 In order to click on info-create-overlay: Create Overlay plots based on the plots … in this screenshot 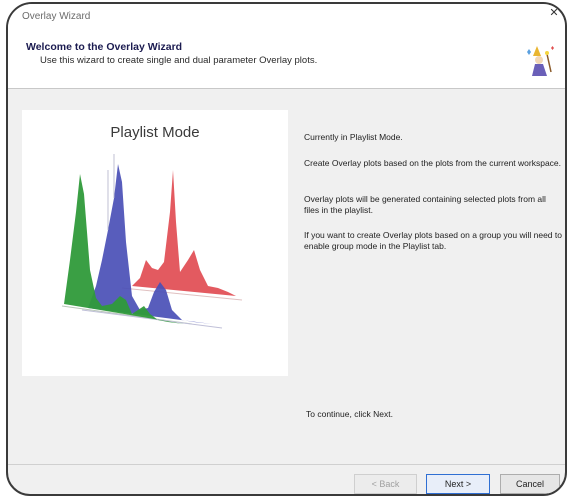, I will do `click(433, 163)`.